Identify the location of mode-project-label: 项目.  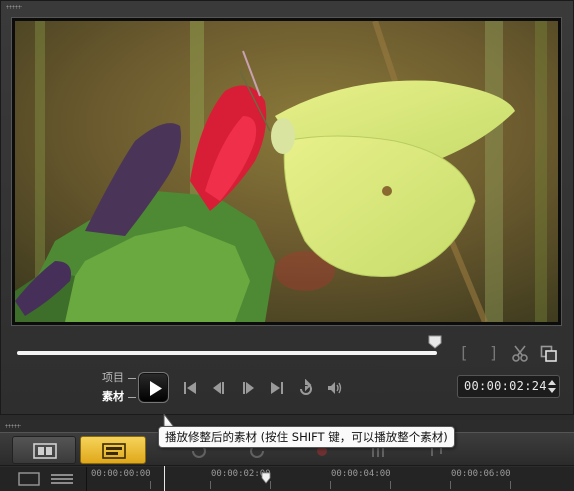
(104, 377).